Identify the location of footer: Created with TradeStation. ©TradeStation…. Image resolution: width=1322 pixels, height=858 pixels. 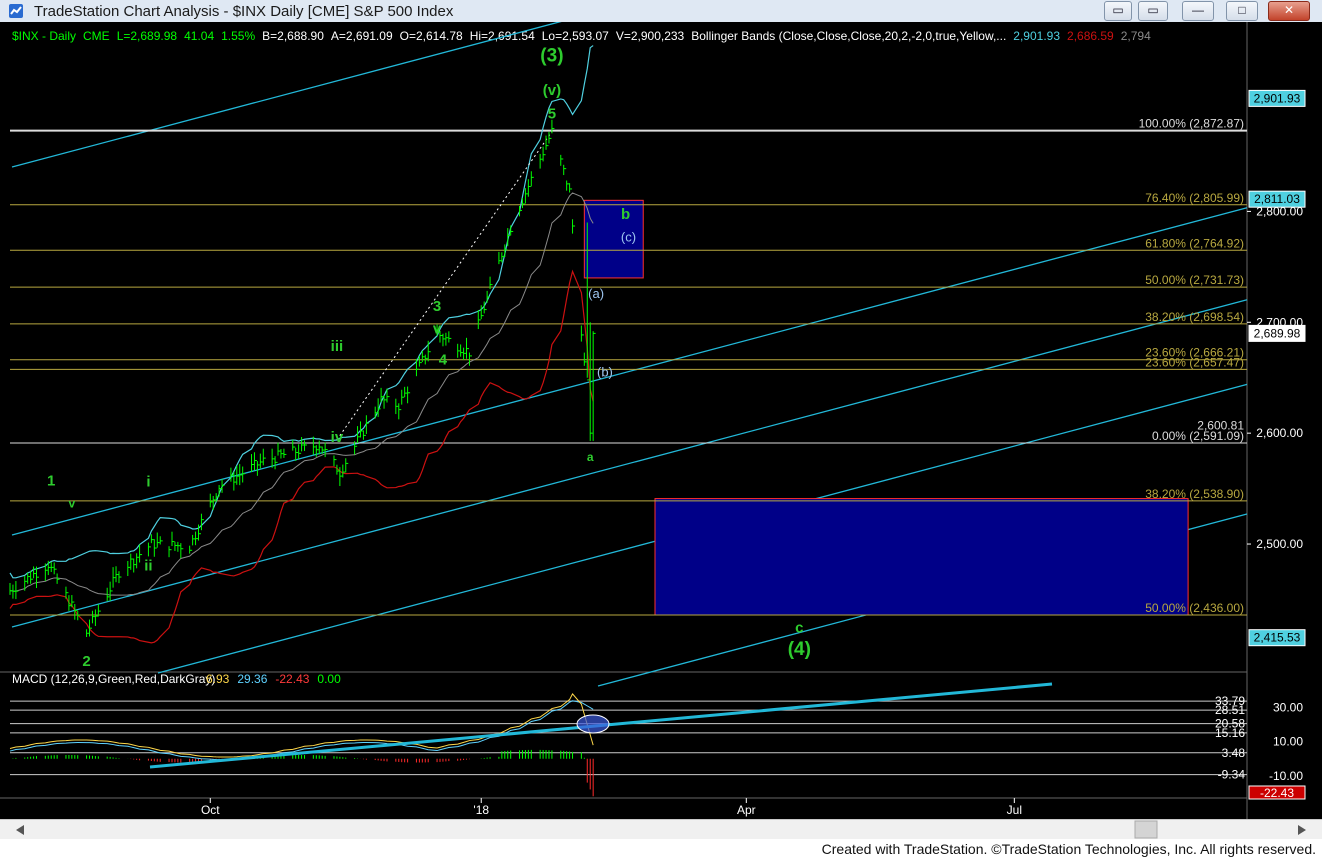
(661, 848).